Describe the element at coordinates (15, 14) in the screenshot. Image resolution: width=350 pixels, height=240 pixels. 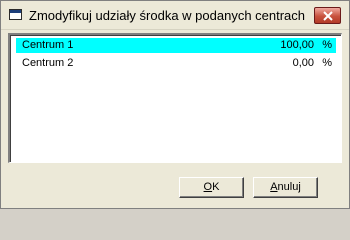
I see `window-icon` at that location.